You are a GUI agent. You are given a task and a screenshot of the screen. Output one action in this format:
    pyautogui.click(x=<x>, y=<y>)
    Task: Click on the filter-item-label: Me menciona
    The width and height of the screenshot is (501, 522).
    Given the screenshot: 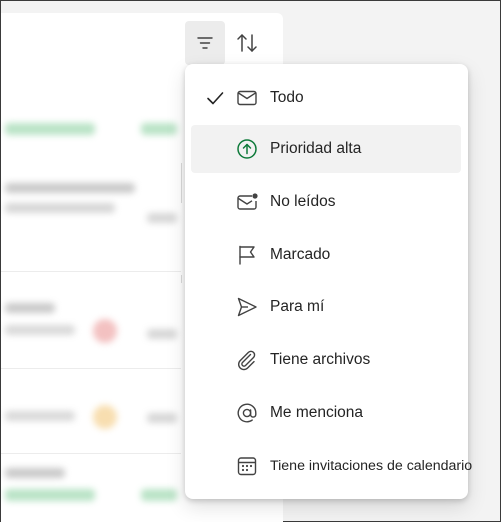 What is the action you would take?
    pyautogui.click(x=317, y=412)
    